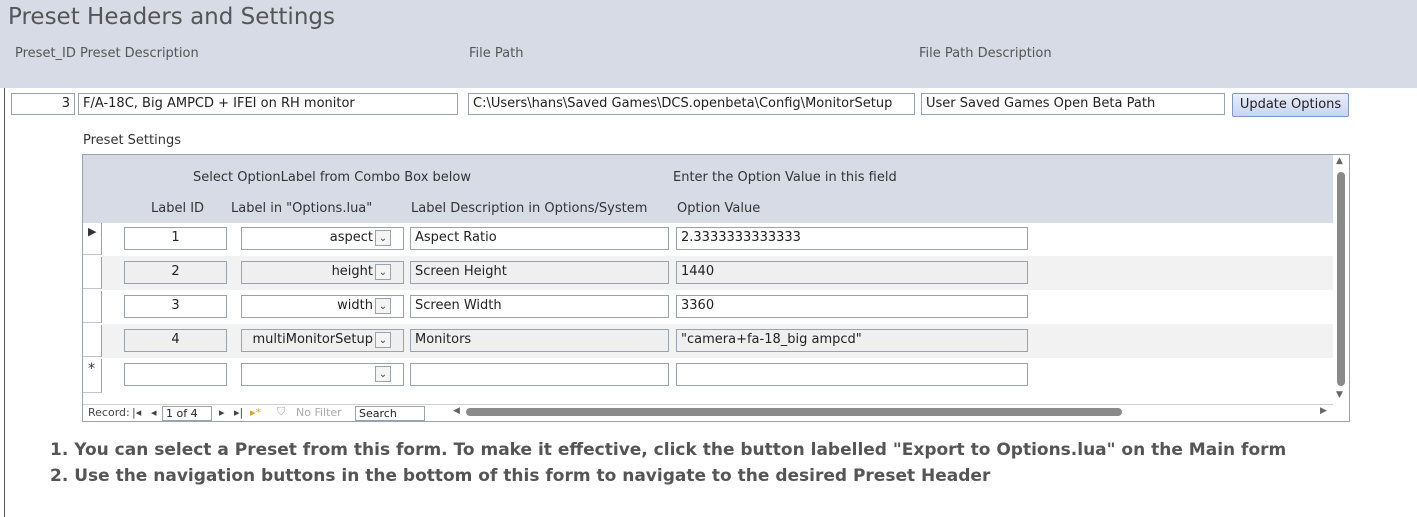 Image resolution: width=1417 pixels, height=517 pixels. What do you see at coordinates (539, 306) in the screenshot?
I see `label-description-field: Screen Width` at bounding box center [539, 306].